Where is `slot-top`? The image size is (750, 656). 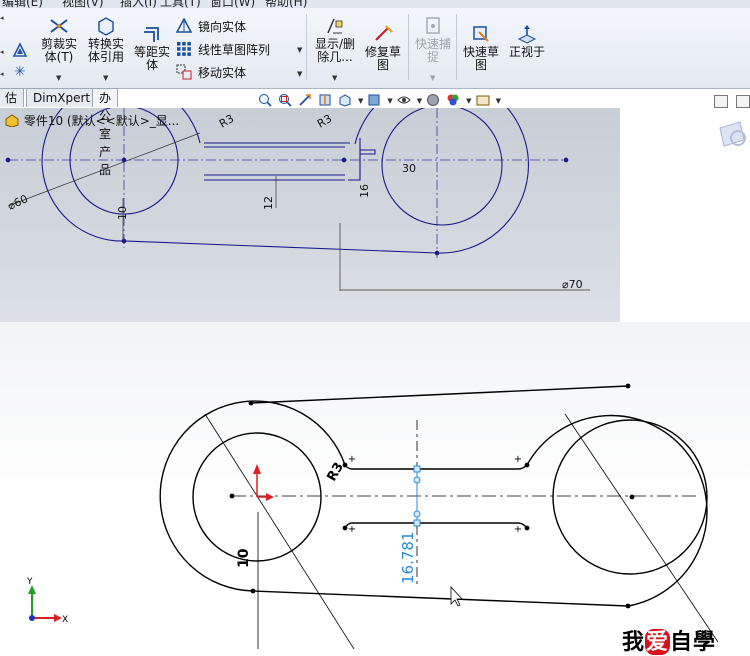 slot-top is located at coordinates (436, 467).